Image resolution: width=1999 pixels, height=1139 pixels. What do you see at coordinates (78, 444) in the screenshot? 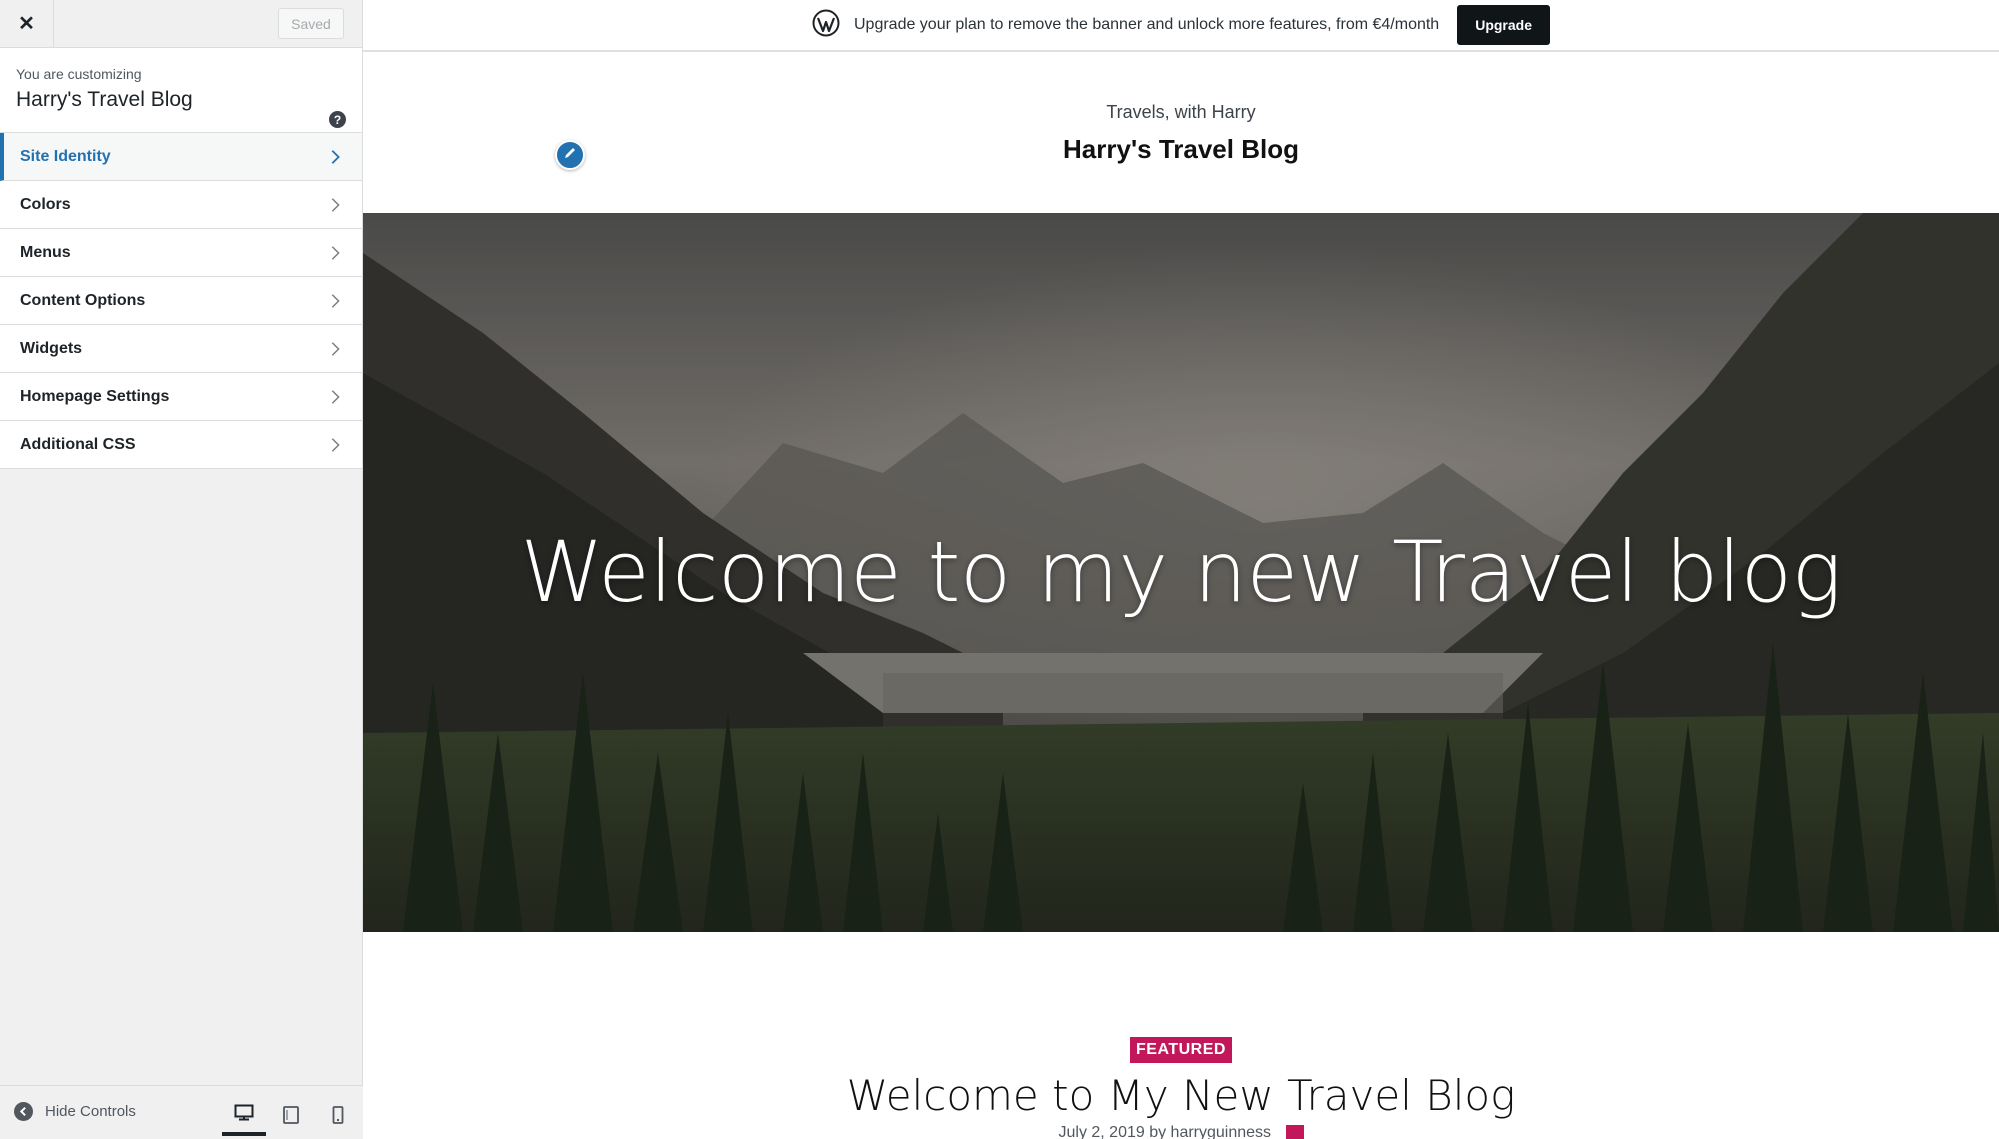
I see `section-label: Additional CSS` at bounding box center [78, 444].